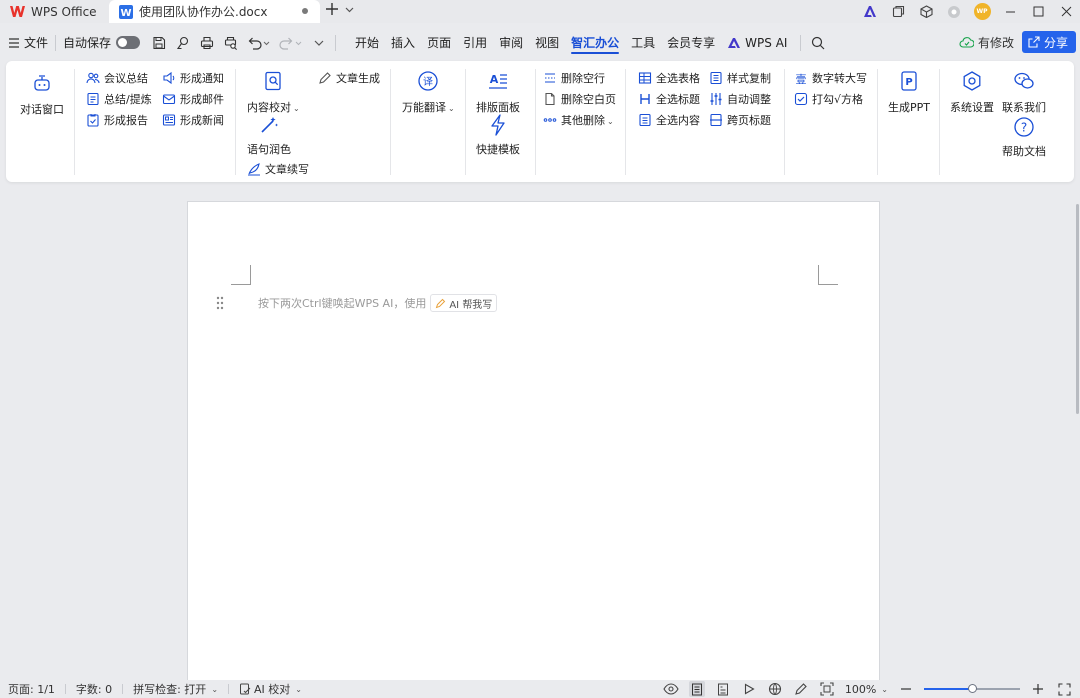 The image size is (1080, 698). Describe the element at coordinates (645, 120) in the screenshot. I see `content-doc-icon` at that location.